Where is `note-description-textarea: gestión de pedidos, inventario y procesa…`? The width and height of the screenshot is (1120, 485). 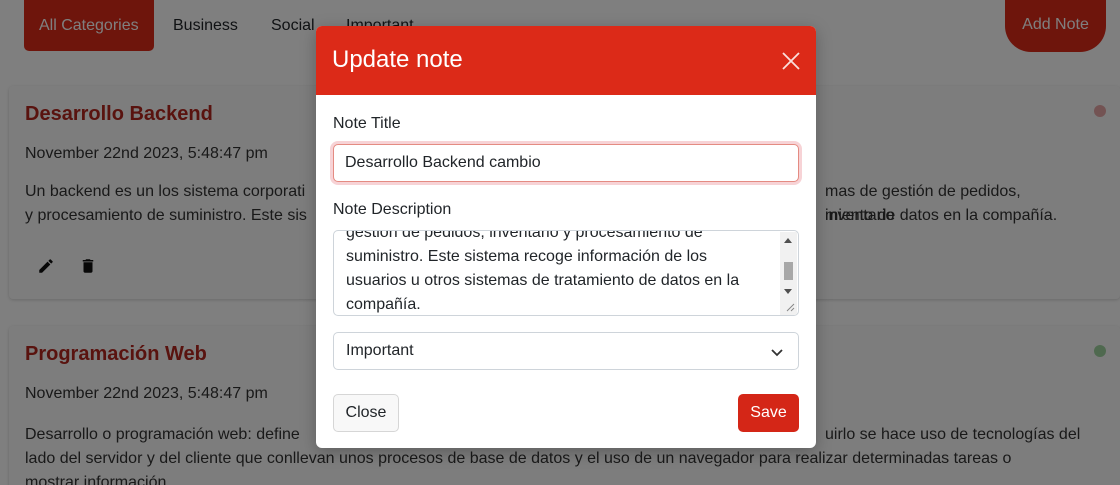 note-description-textarea: gestión de pedidos, inventario y procesa… is located at coordinates (566, 273).